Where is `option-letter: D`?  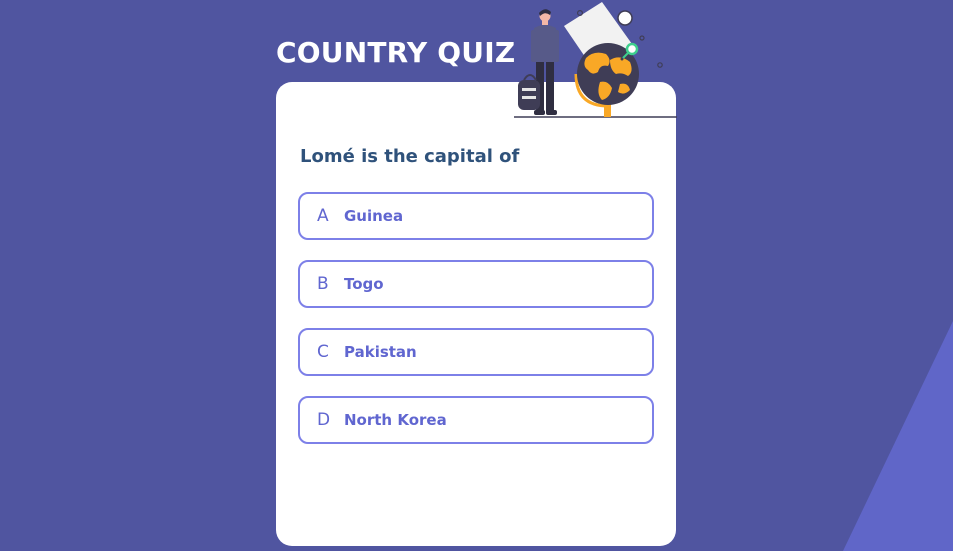 option-letter: D is located at coordinates (324, 420).